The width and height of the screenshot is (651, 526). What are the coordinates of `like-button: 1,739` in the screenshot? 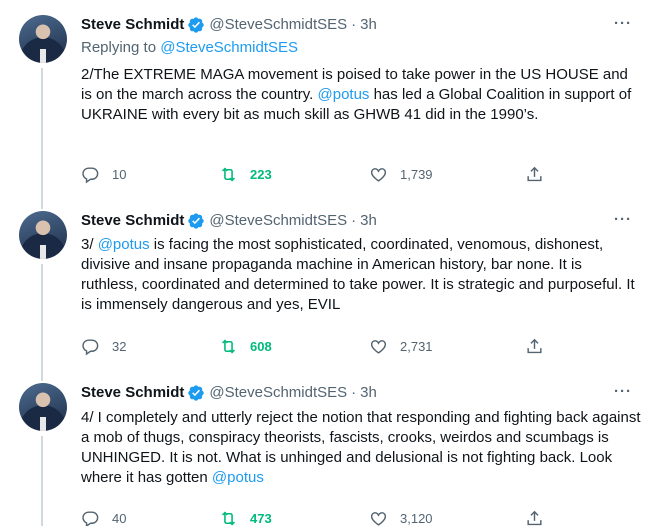 It's located at (401, 174).